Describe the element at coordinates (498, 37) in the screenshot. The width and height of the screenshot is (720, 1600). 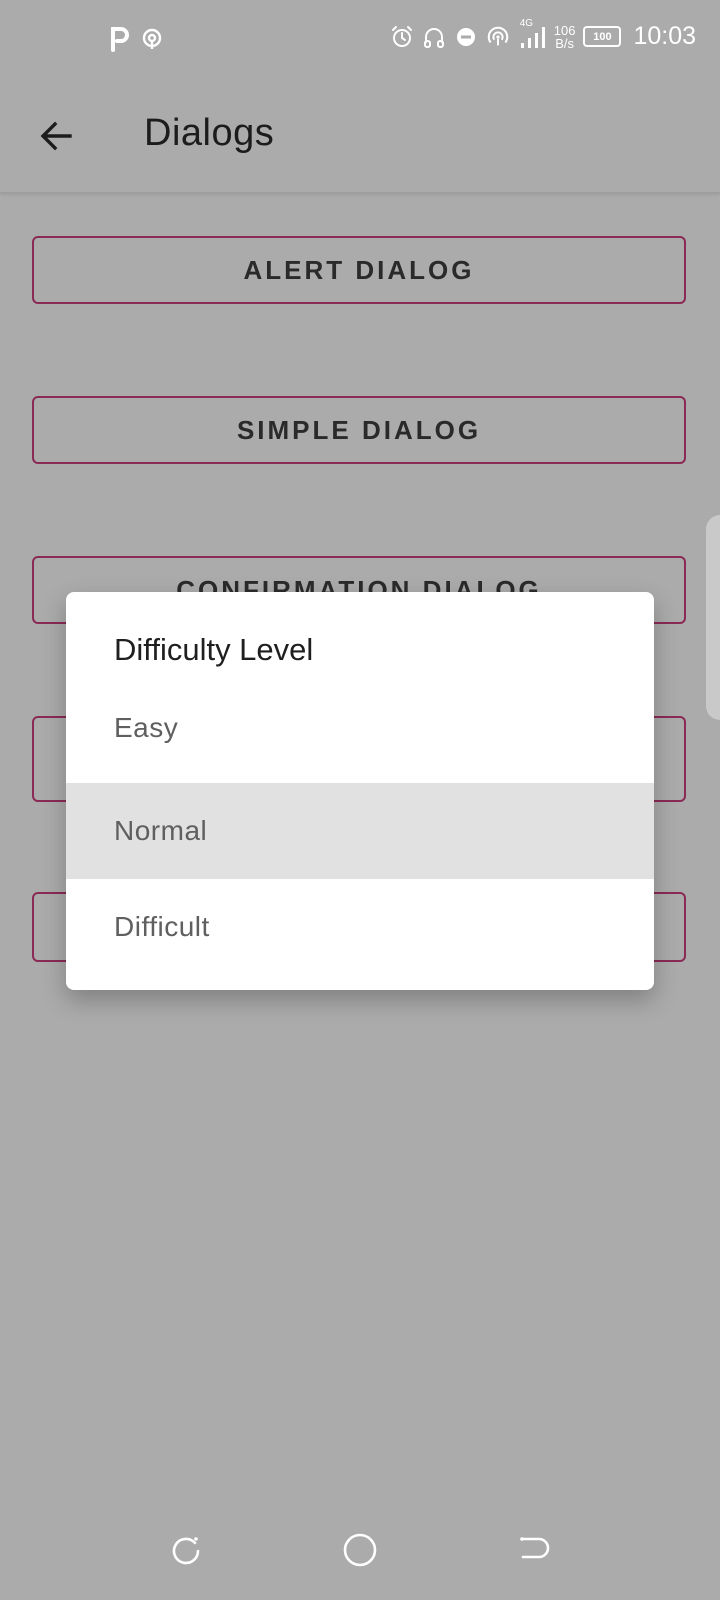
I see `hotspot-signal-icon` at that location.